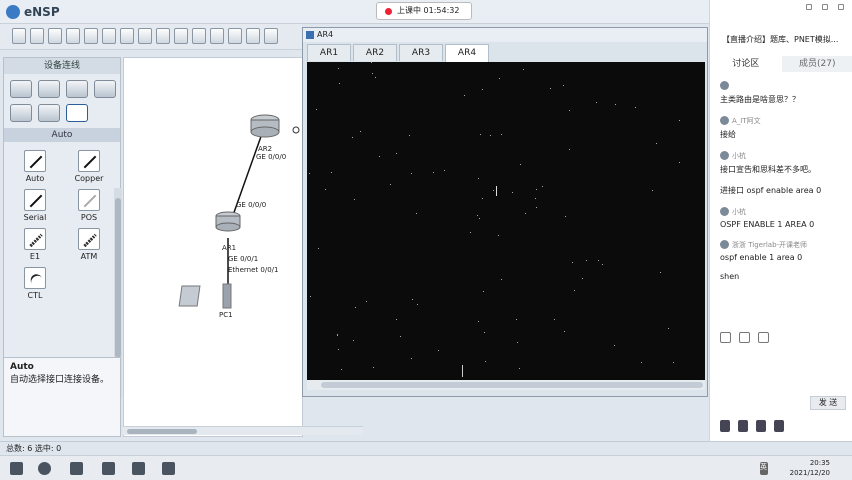 Image resolution: width=852 pixels, height=480 pixels. Describe the element at coordinates (375, 52) in the screenshot. I see `tab-ar2: AR2` at that location.